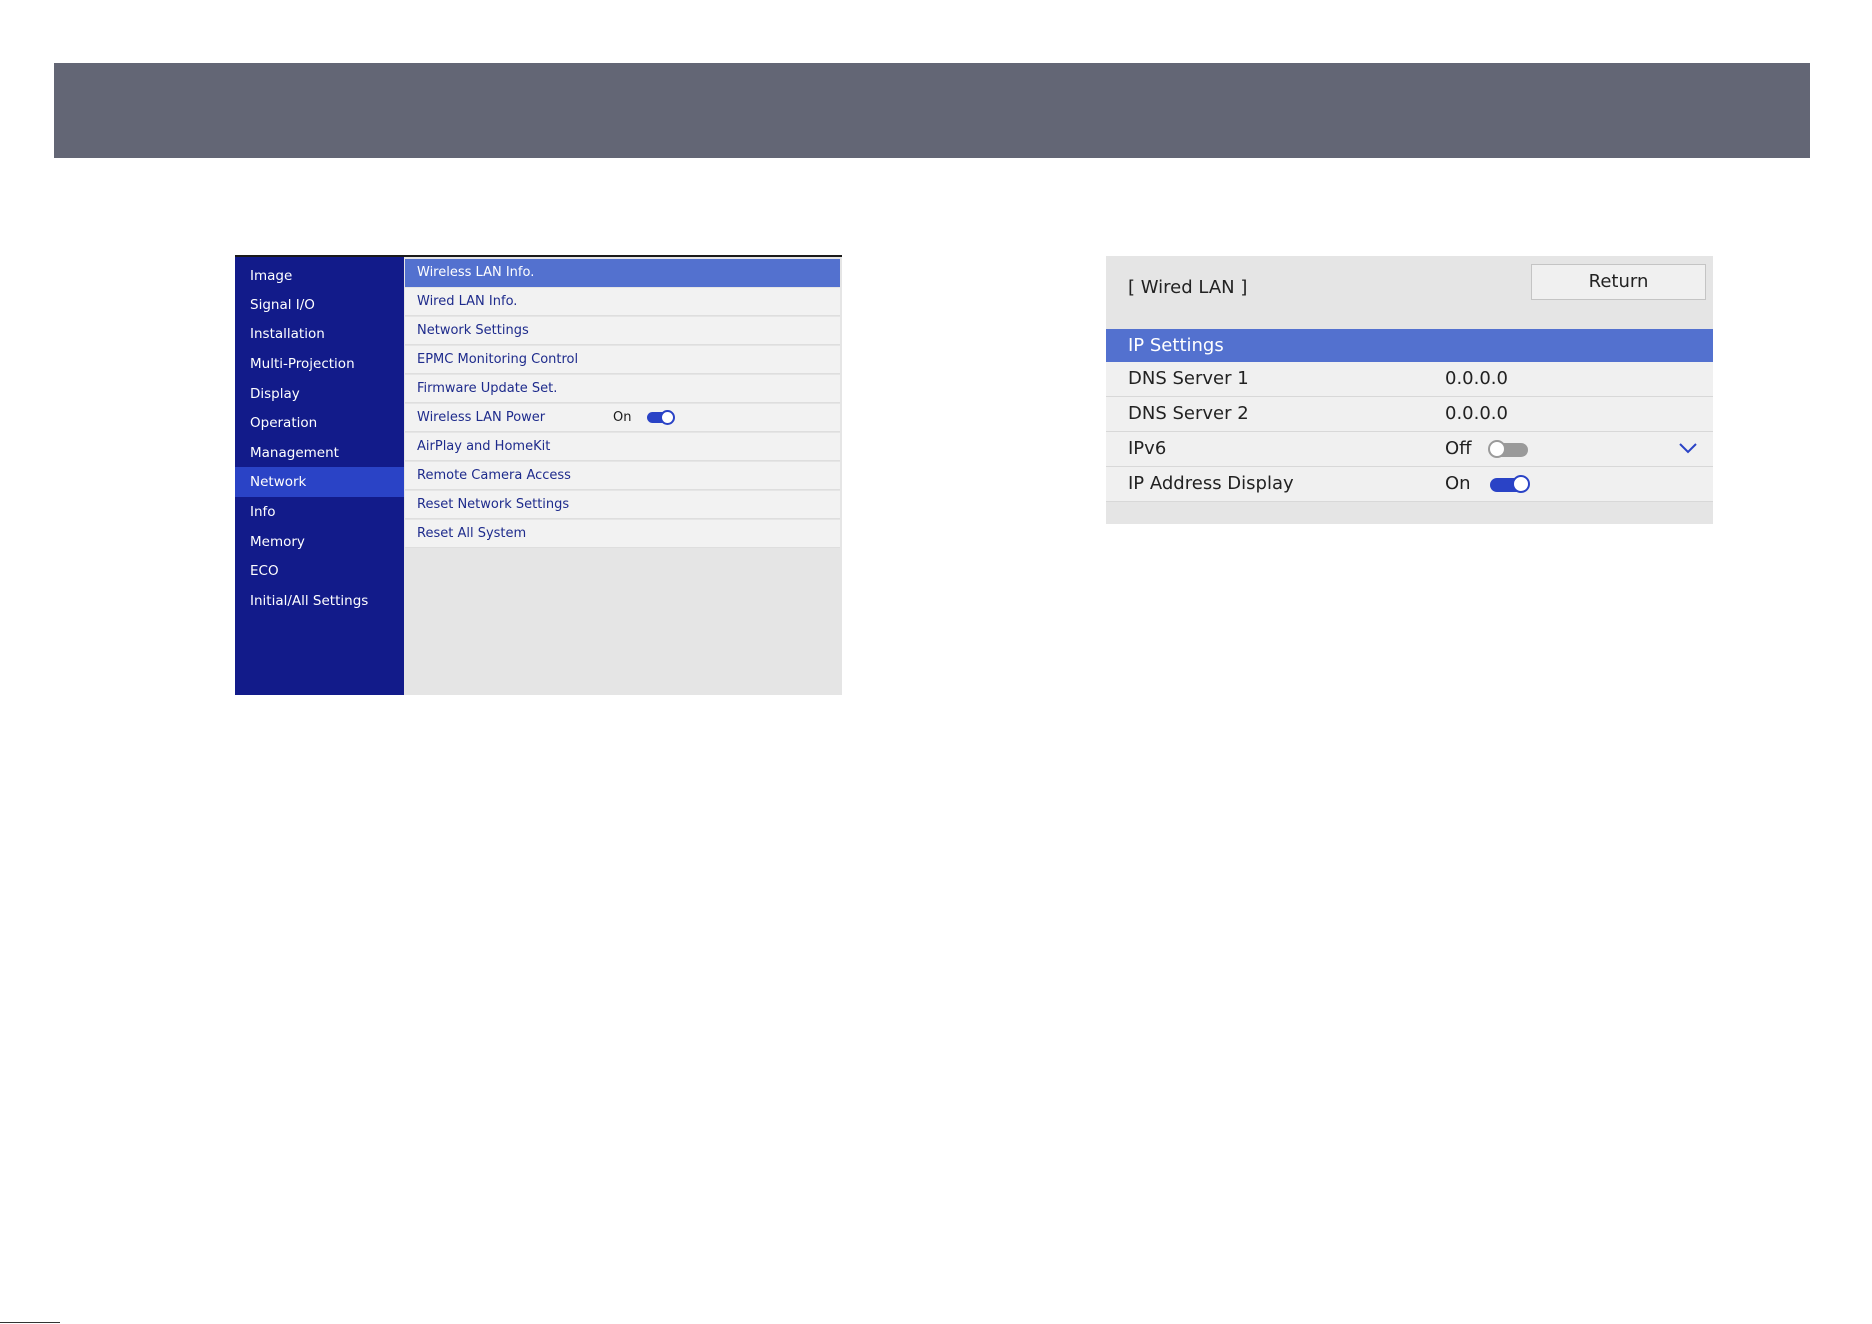 This screenshot has width=1872, height=1324. I want to click on menu-item-reset-all-system: Reset All System, so click(622, 534).